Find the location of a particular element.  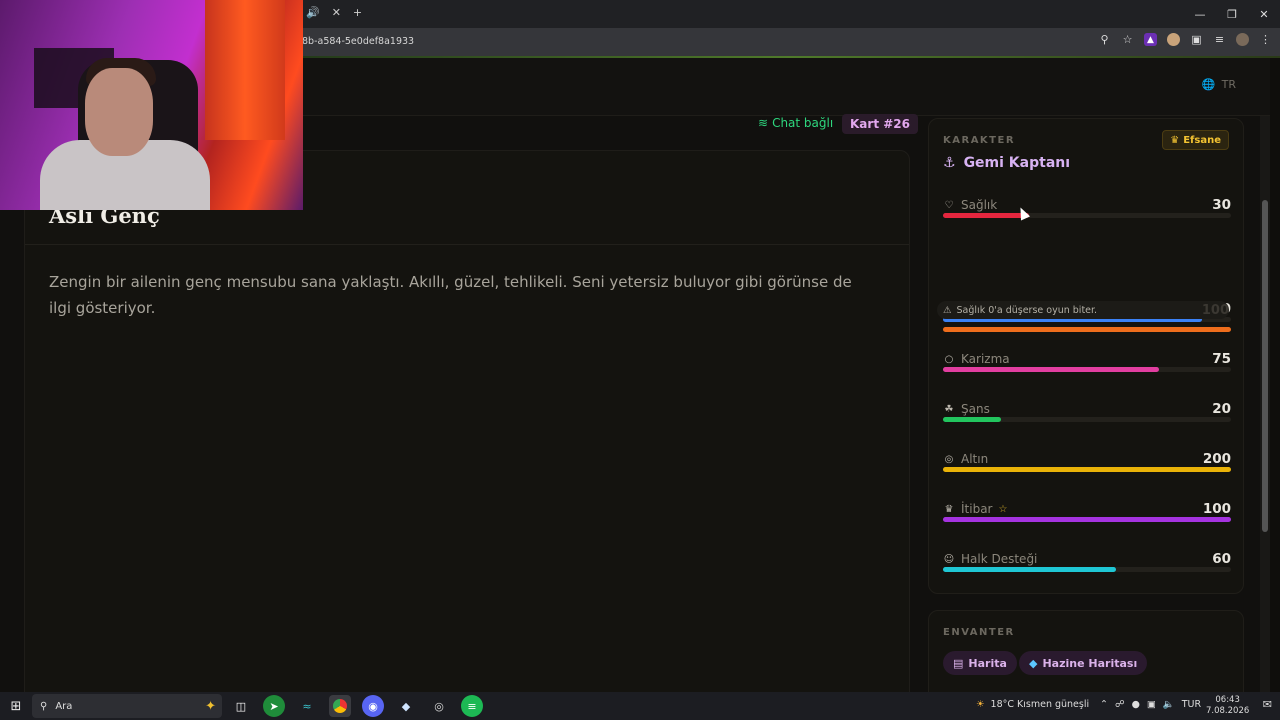

profile-avatar-icon is located at coordinates (1242, 39).